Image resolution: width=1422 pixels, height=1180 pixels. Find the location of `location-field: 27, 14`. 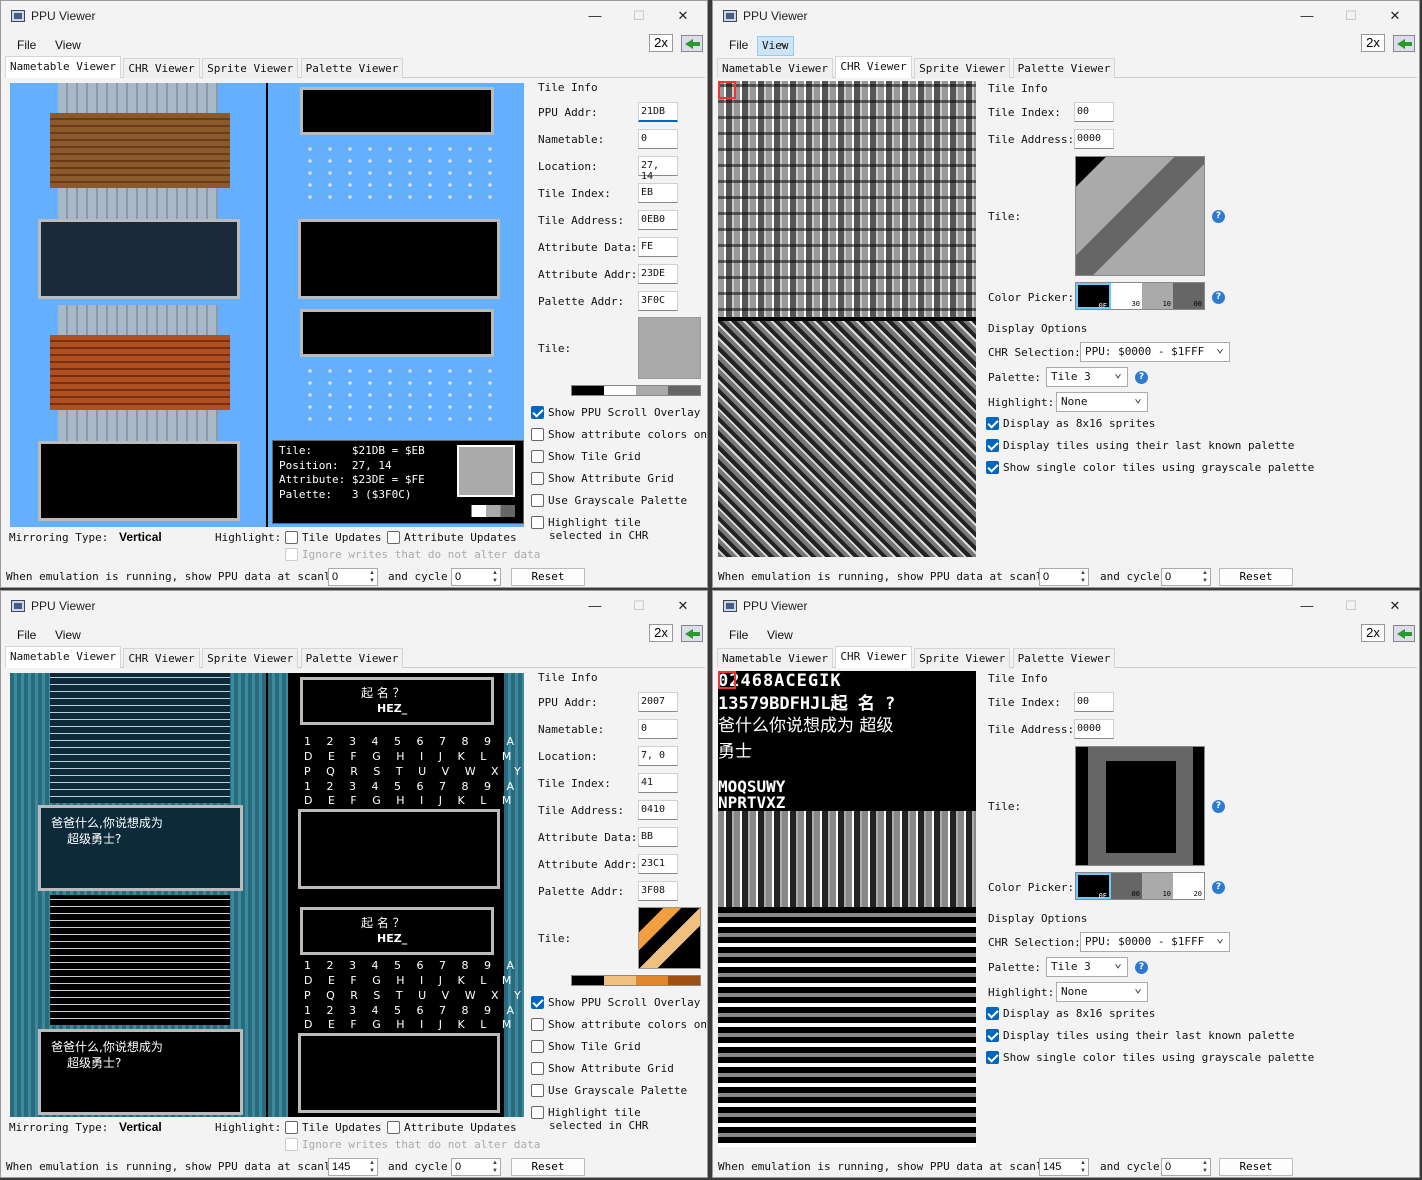

location-field: 27, 14 is located at coordinates (658, 169).